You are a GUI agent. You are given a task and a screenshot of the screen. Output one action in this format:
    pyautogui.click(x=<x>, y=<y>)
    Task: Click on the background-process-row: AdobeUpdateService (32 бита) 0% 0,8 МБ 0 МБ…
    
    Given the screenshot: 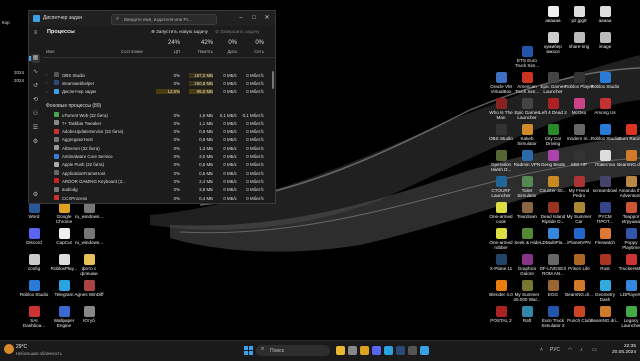 What is the action you would take?
    pyautogui.click(x=155, y=132)
    